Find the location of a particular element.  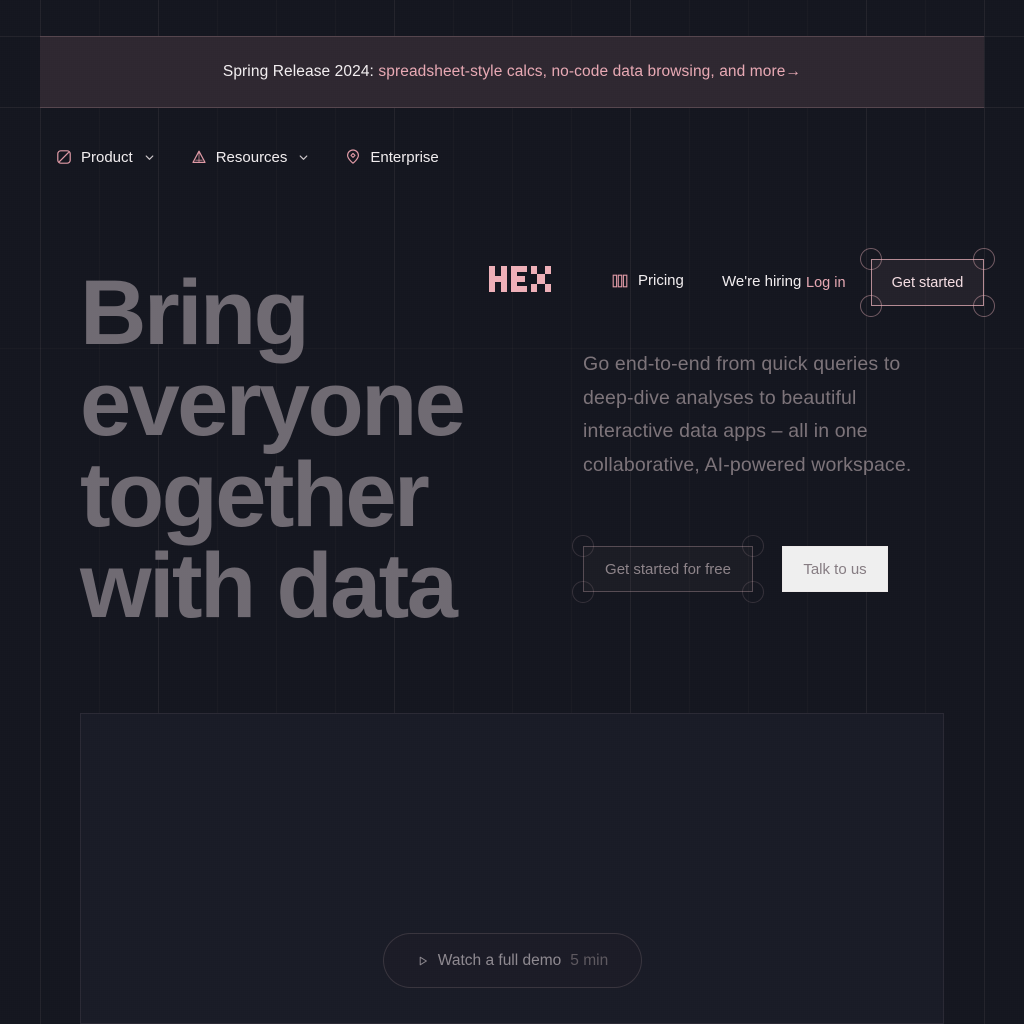

nav-item-label: Resources is located at coordinates (251, 157).